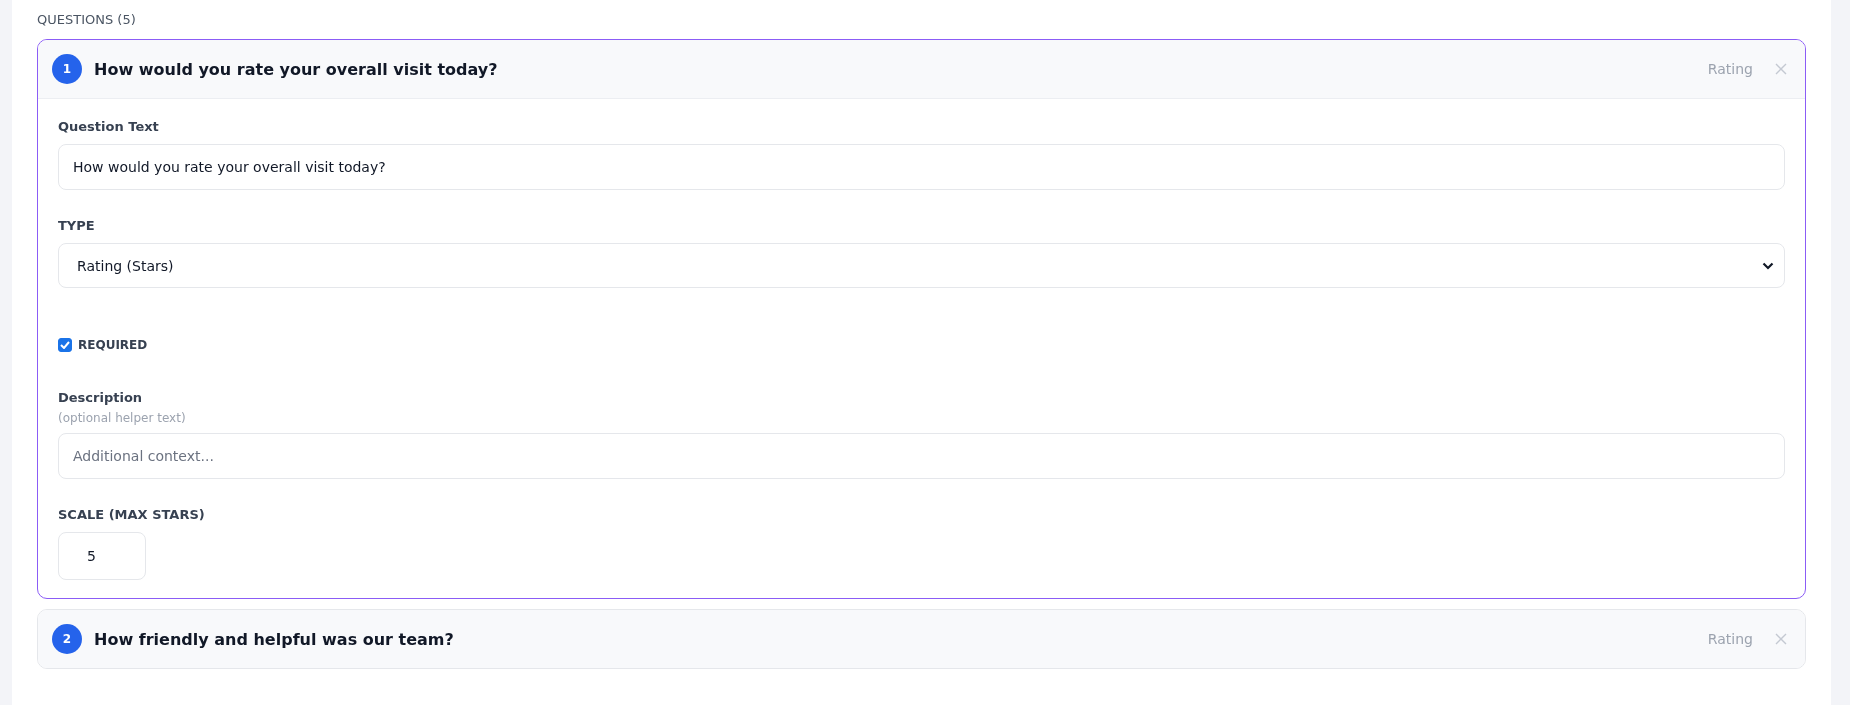 The width and height of the screenshot is (1850, 705). What do you see at coordinates (113, 345) in the screenshot?
I see `checkbox-label: REQUIRED` at bounding box center [113, 345].